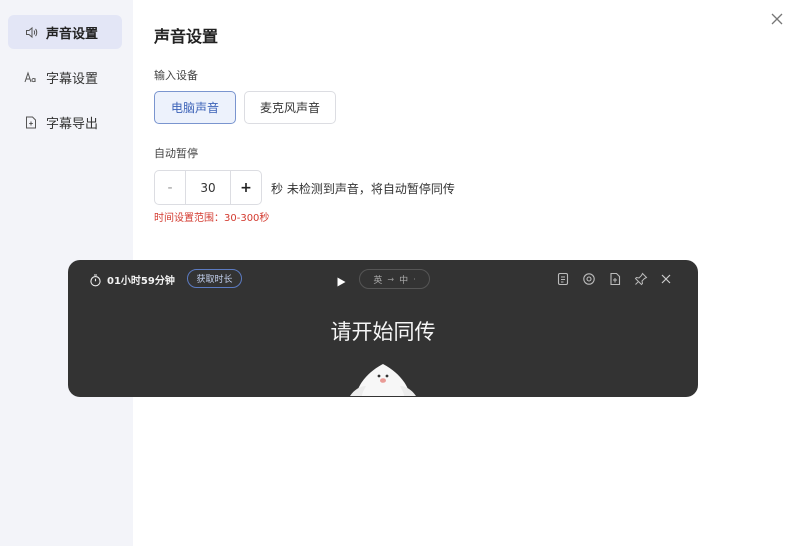  Describe the element at coordinates (414, 279) in the screenshot. I see `dropdown-indicator: ·` at that location.